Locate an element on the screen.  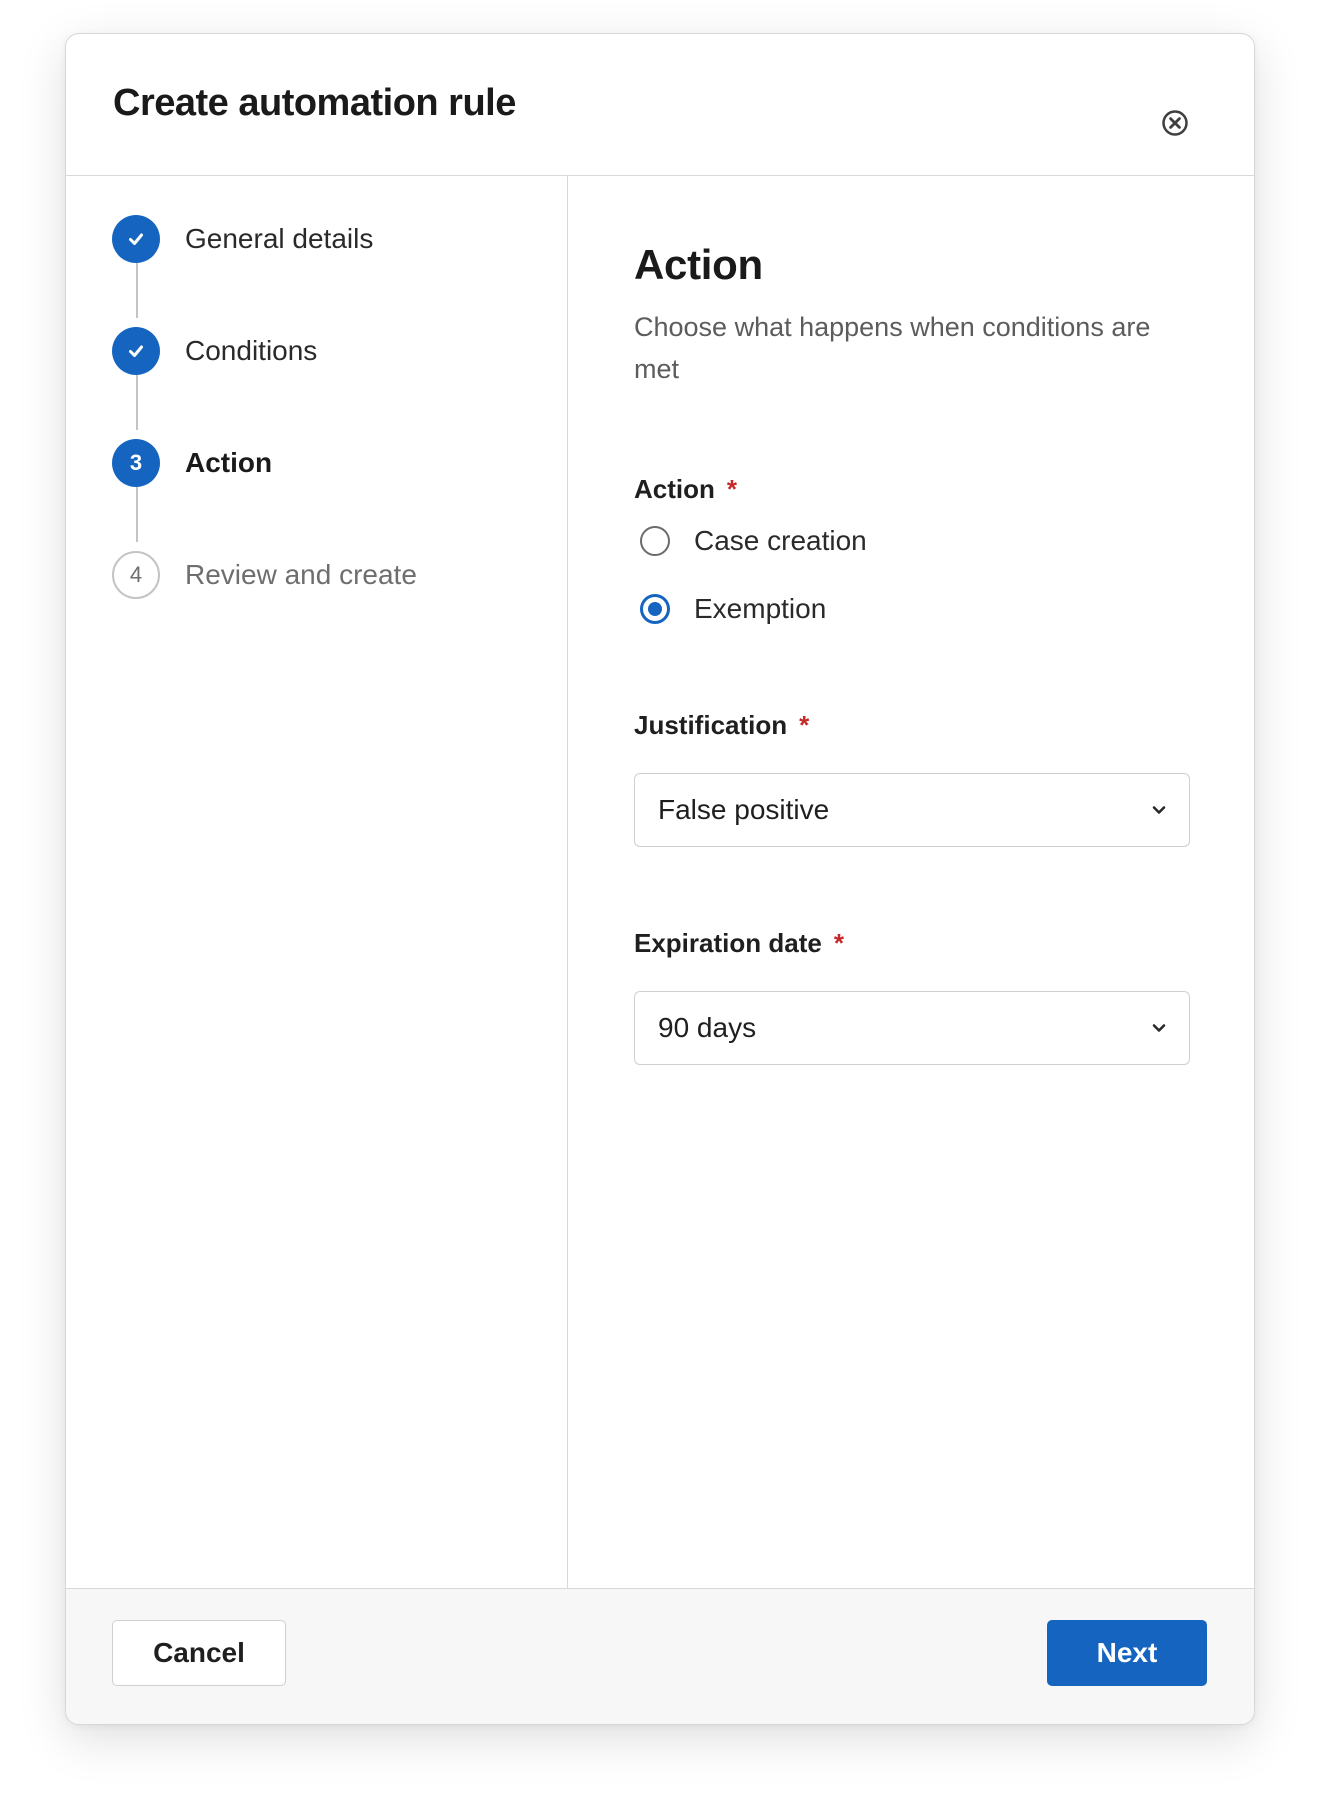
step-label: Conditions is located at coordinates (251, 350).